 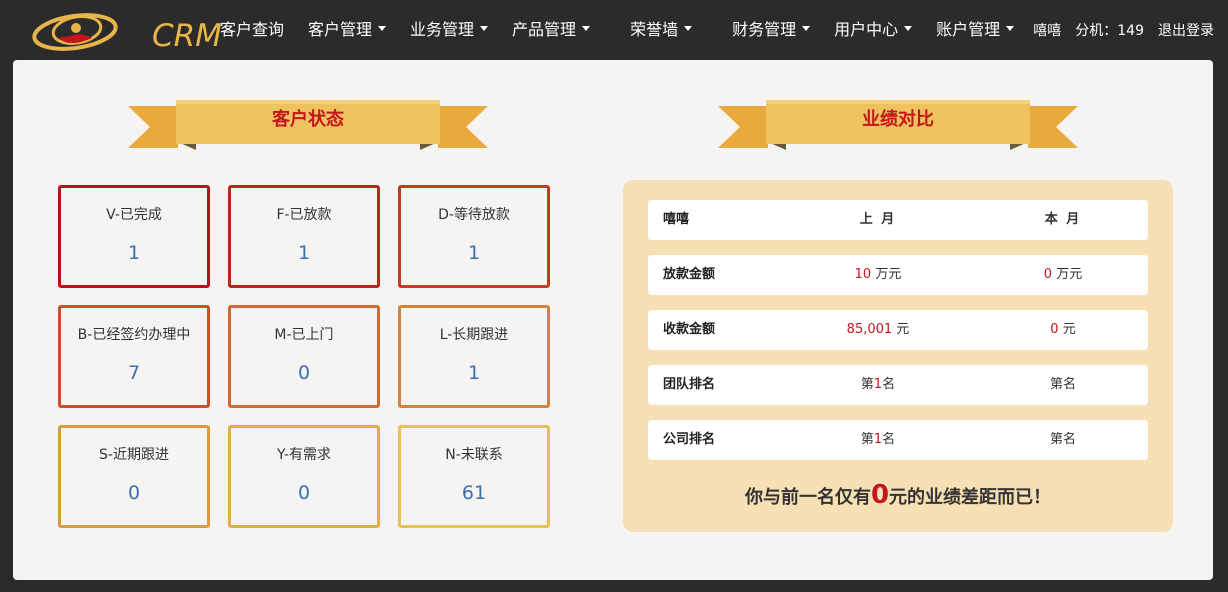 I want to click on comparison-row-company-rank: 公司排名 第1名 第名, so click(x=898, y=440).